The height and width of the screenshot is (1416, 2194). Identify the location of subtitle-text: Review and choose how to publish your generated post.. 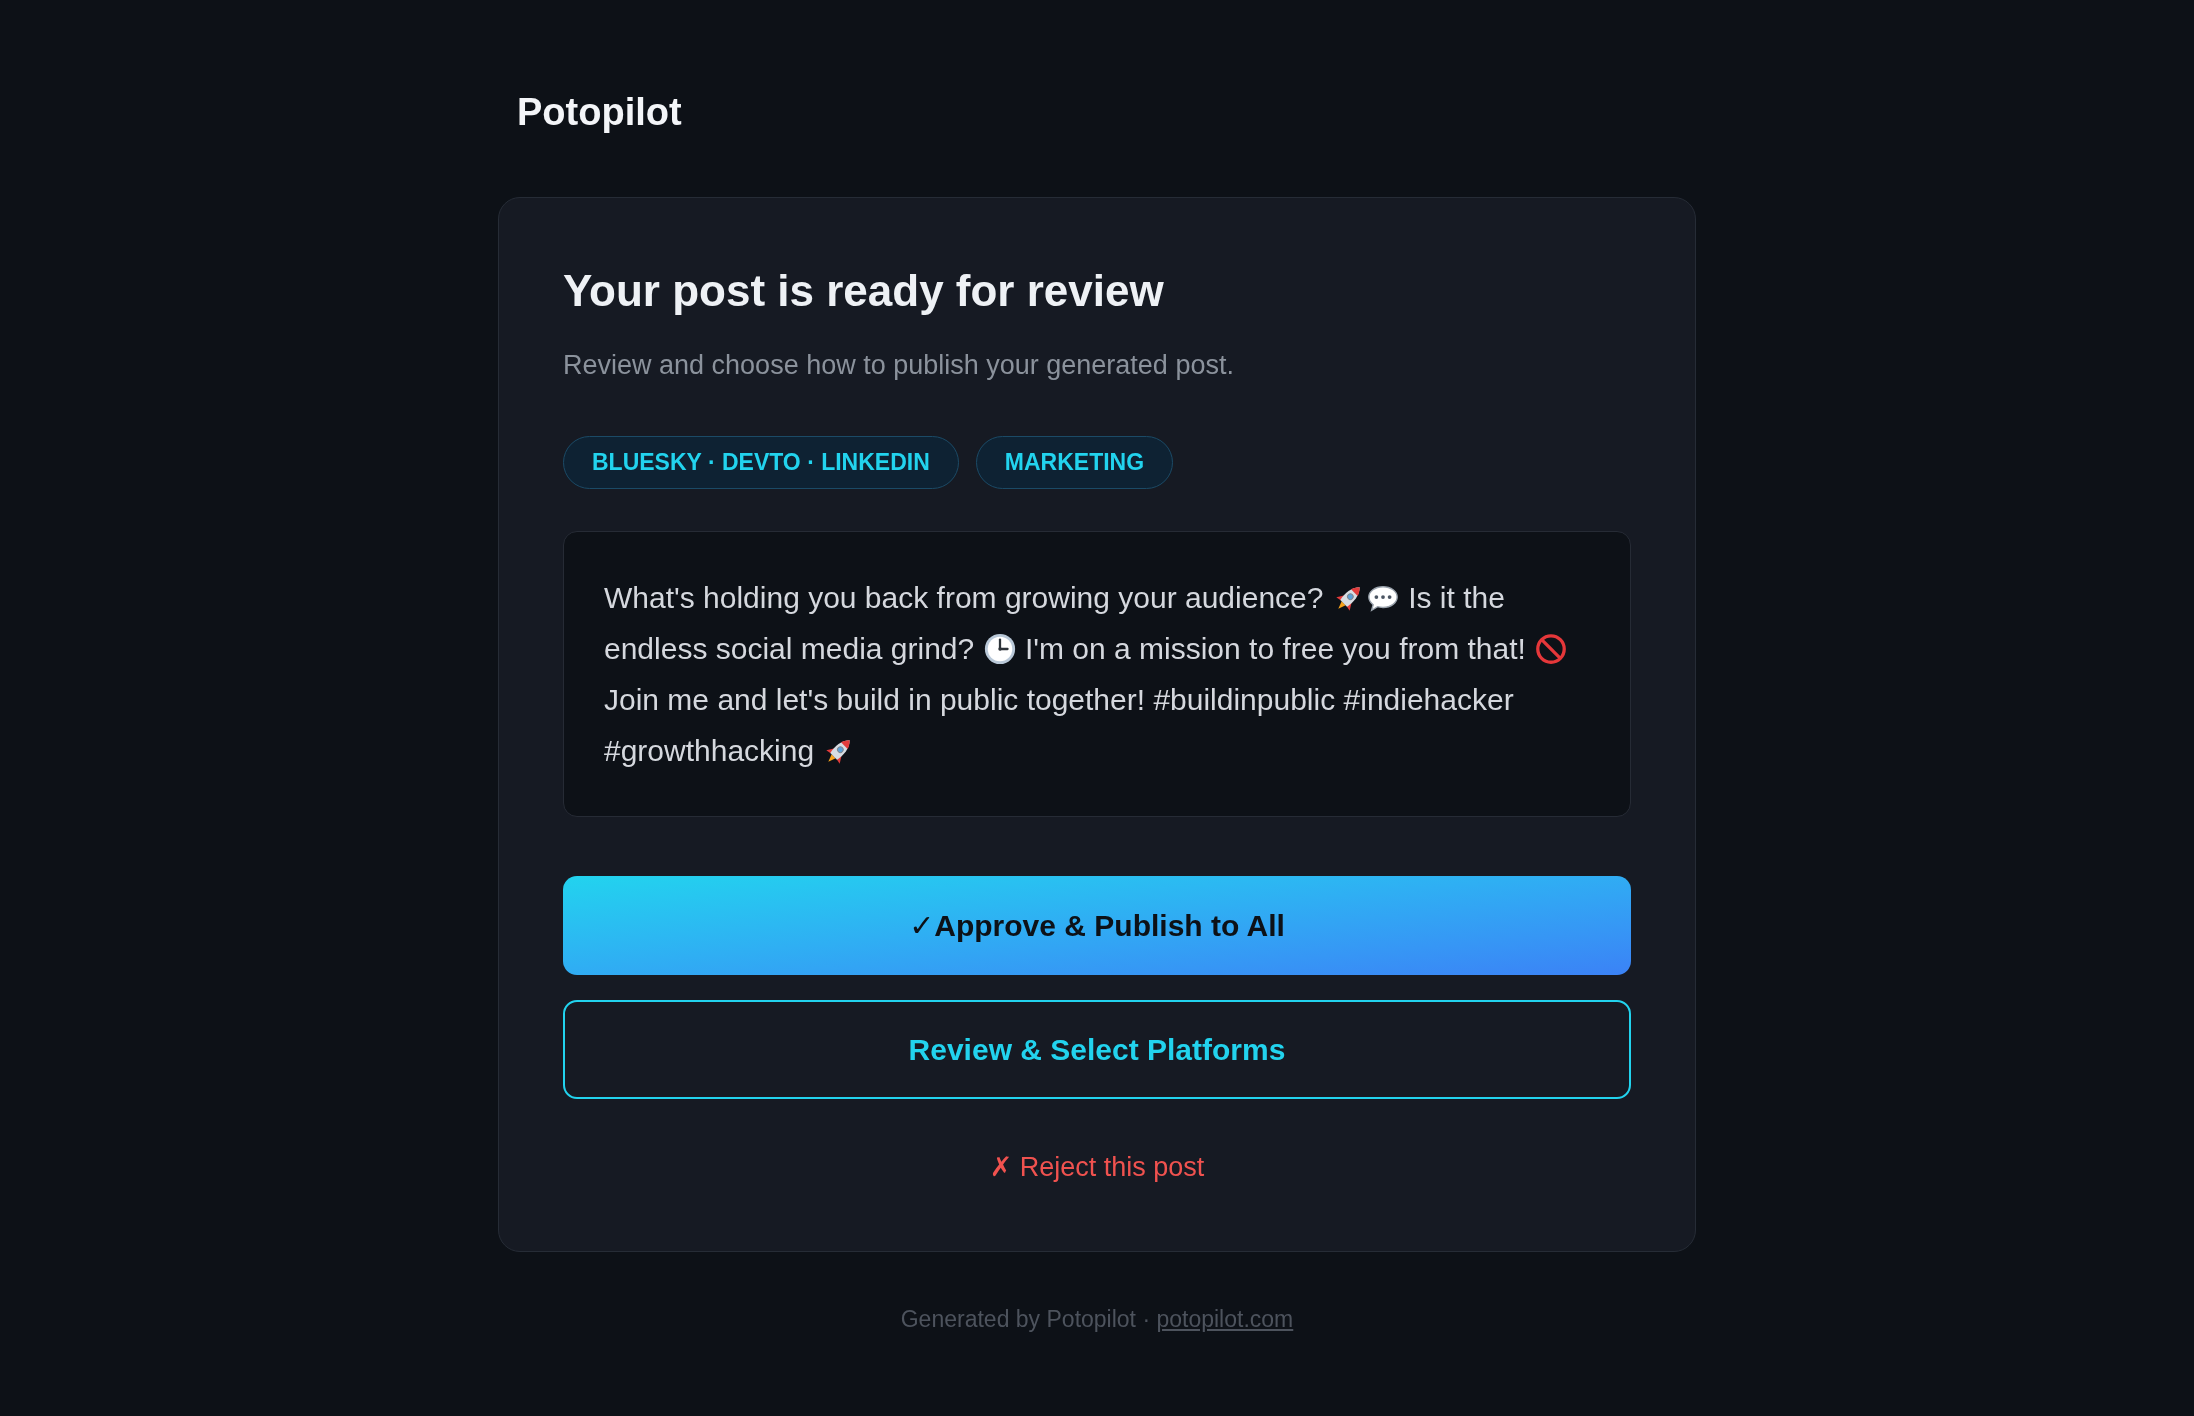
(898, 365).